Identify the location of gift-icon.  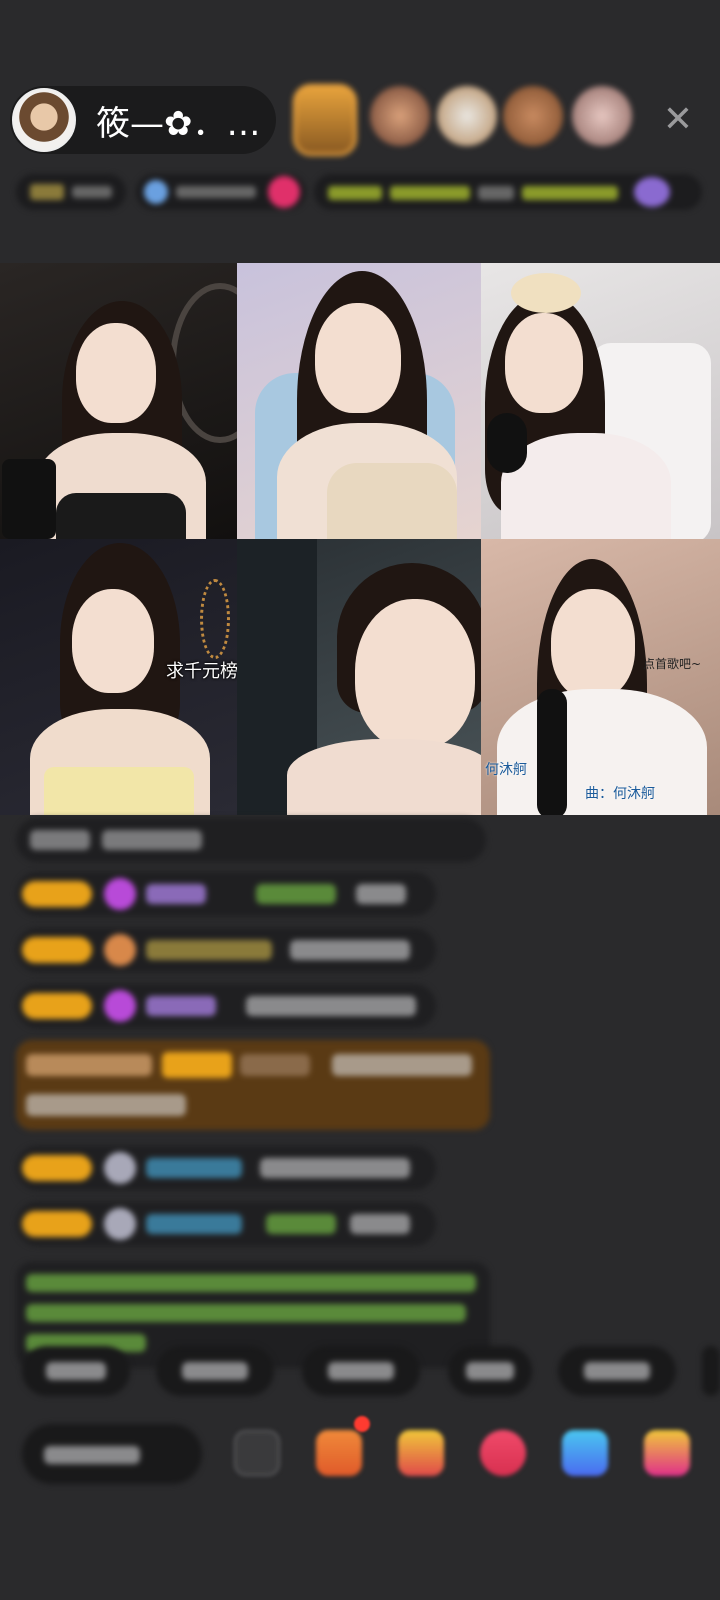
(421, 1453).